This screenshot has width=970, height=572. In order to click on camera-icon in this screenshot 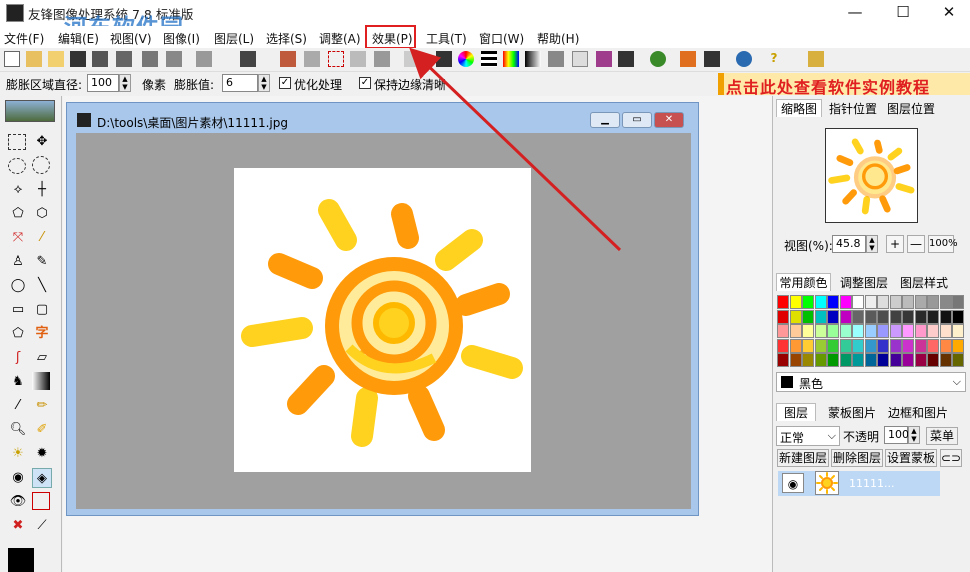, I will do `click(444, 59)`.